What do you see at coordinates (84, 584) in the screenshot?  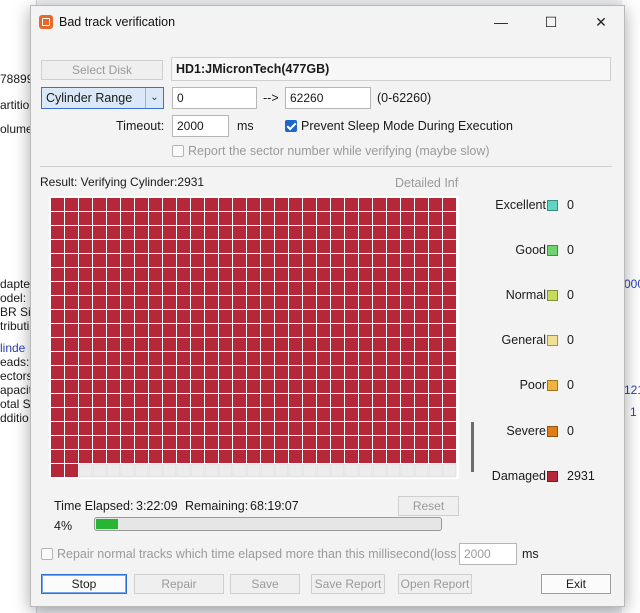 I see `stop-button: Stop` at bounding box center [84, 584].